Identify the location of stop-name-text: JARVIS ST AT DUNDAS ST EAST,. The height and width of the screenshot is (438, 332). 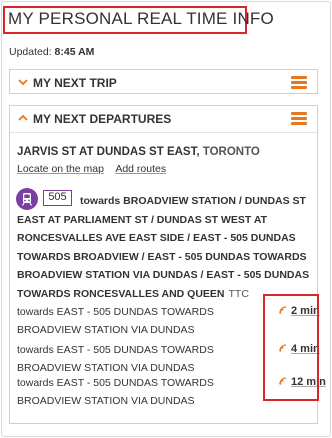
(108, 152).